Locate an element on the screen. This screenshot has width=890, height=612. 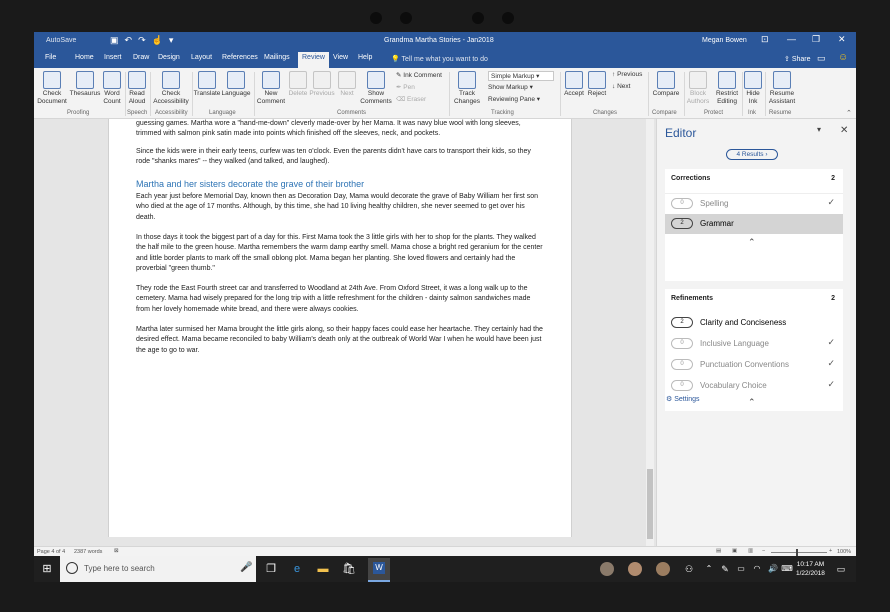
ribbon-display-icon: ⊡ is located at coordinates (765, 39).